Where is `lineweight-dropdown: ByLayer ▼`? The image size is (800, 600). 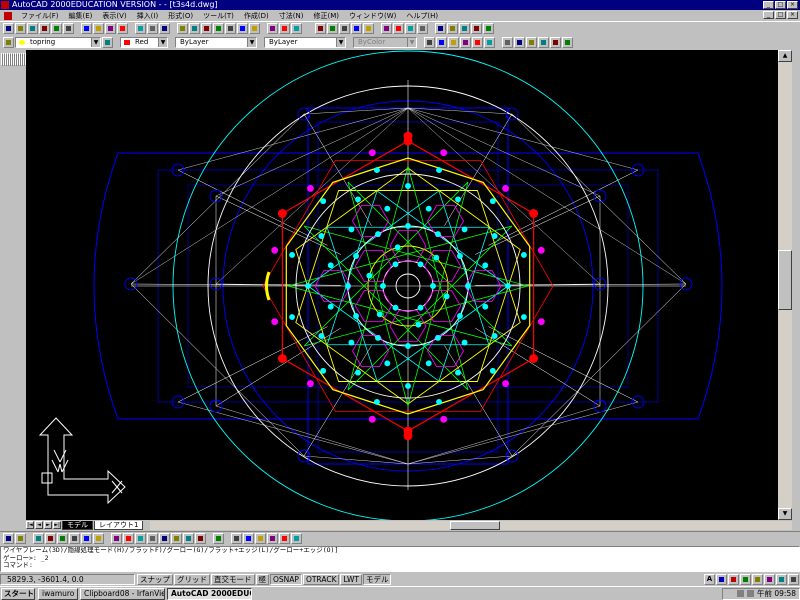 lineweight-dropdown: ByLayer ▼ is located at coordinates (305, 42).